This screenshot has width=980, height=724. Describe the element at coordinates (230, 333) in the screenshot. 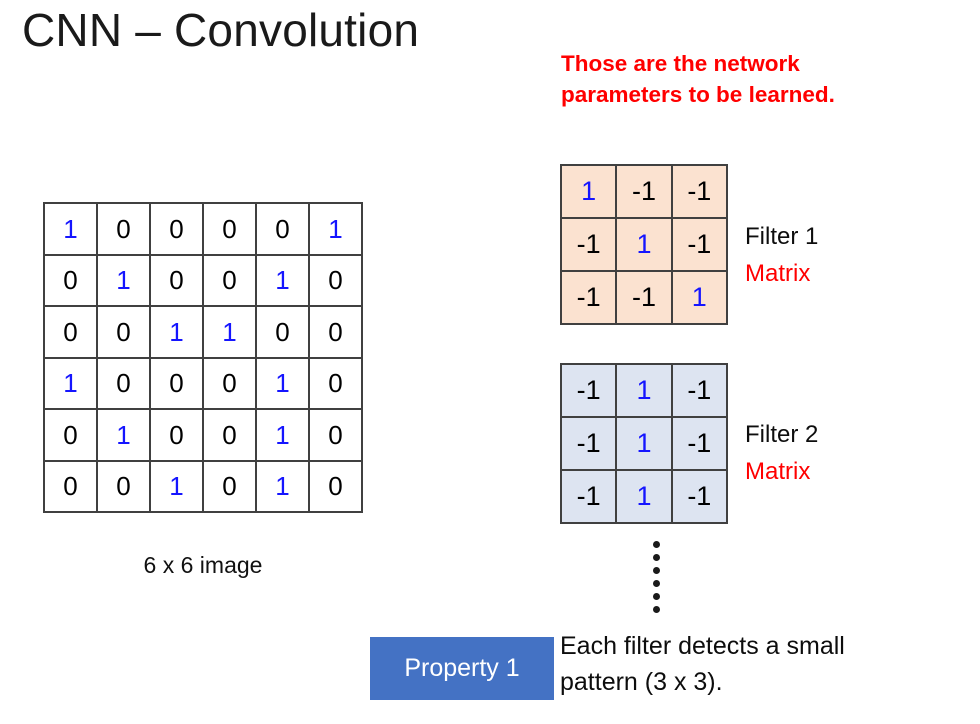

I see `image-cell-r3c4: 1` at that location.